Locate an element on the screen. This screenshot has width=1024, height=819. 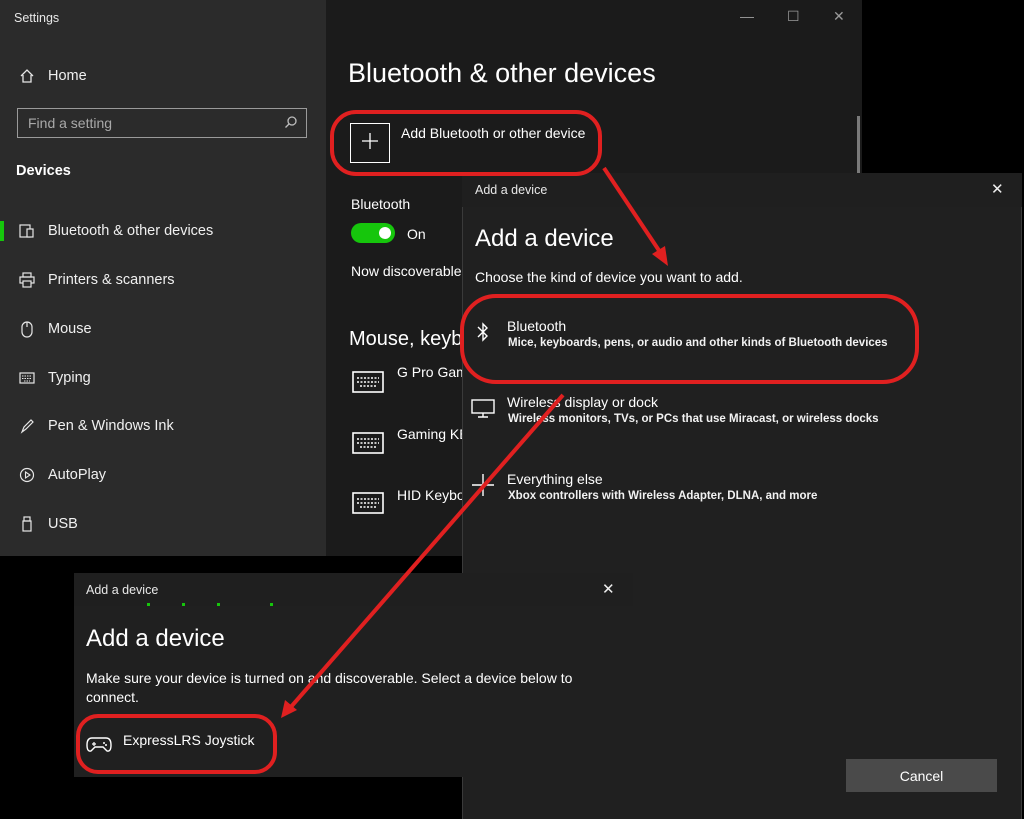
highlight-bluetooth-option is located at coordinates (689, 339).